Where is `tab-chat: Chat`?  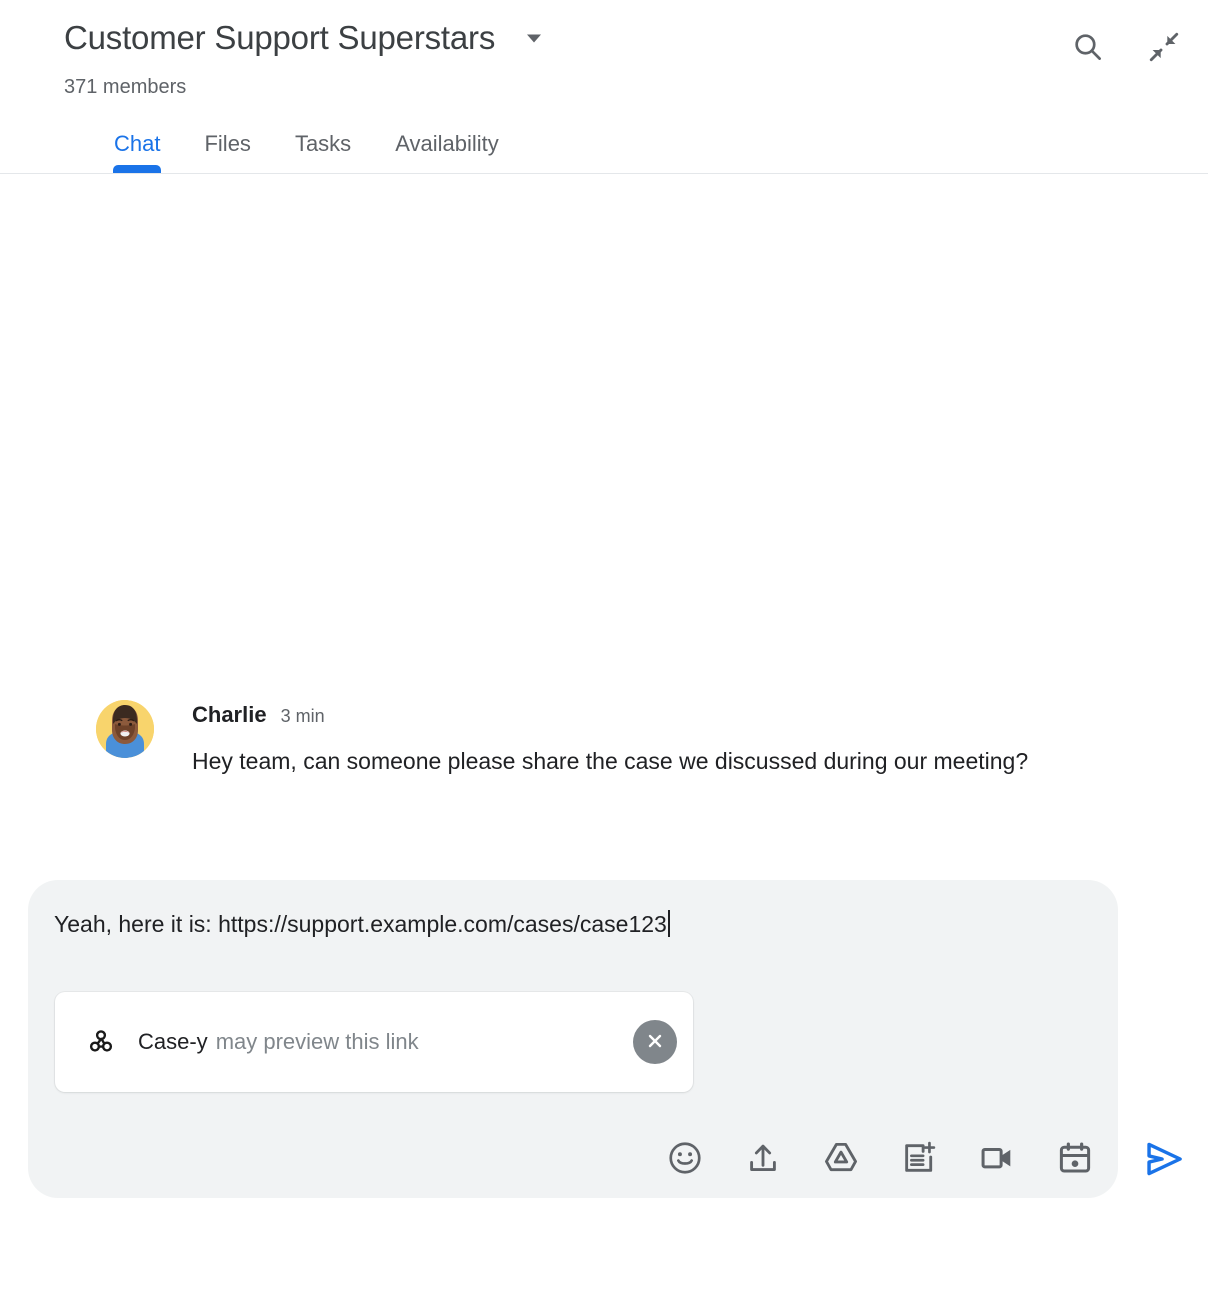
tab-chat: Chat is located at coordinates (137, 146).